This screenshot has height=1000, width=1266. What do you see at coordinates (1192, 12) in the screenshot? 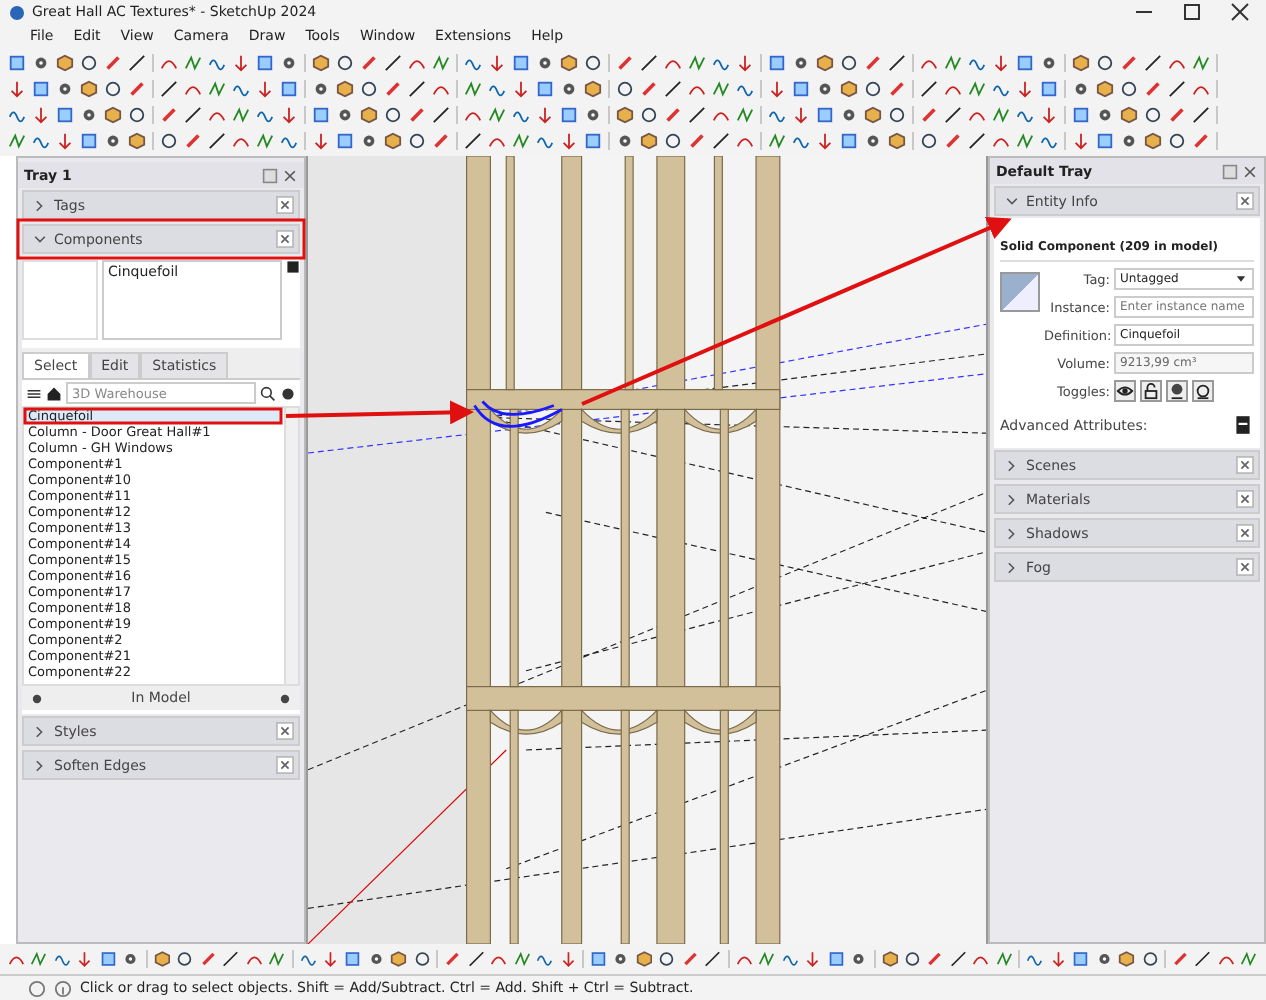
I see `maximize-icon` at bounding box center [1192, 12].